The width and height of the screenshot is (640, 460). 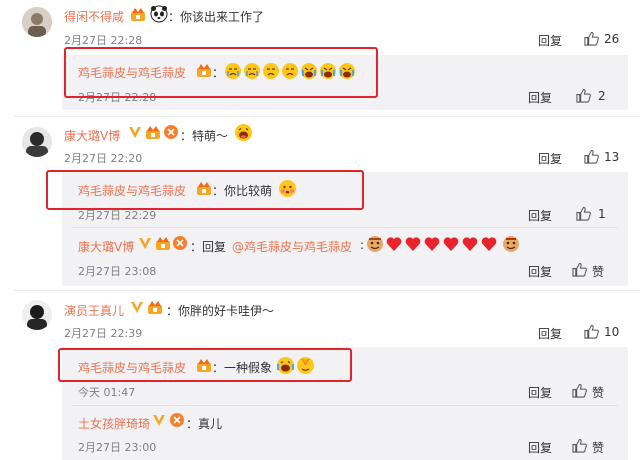 What do you see at coordinates (117, 271) in the screenshot?
I see `reply-time: 2月27日 23:08` at bounding box center [117, 271].